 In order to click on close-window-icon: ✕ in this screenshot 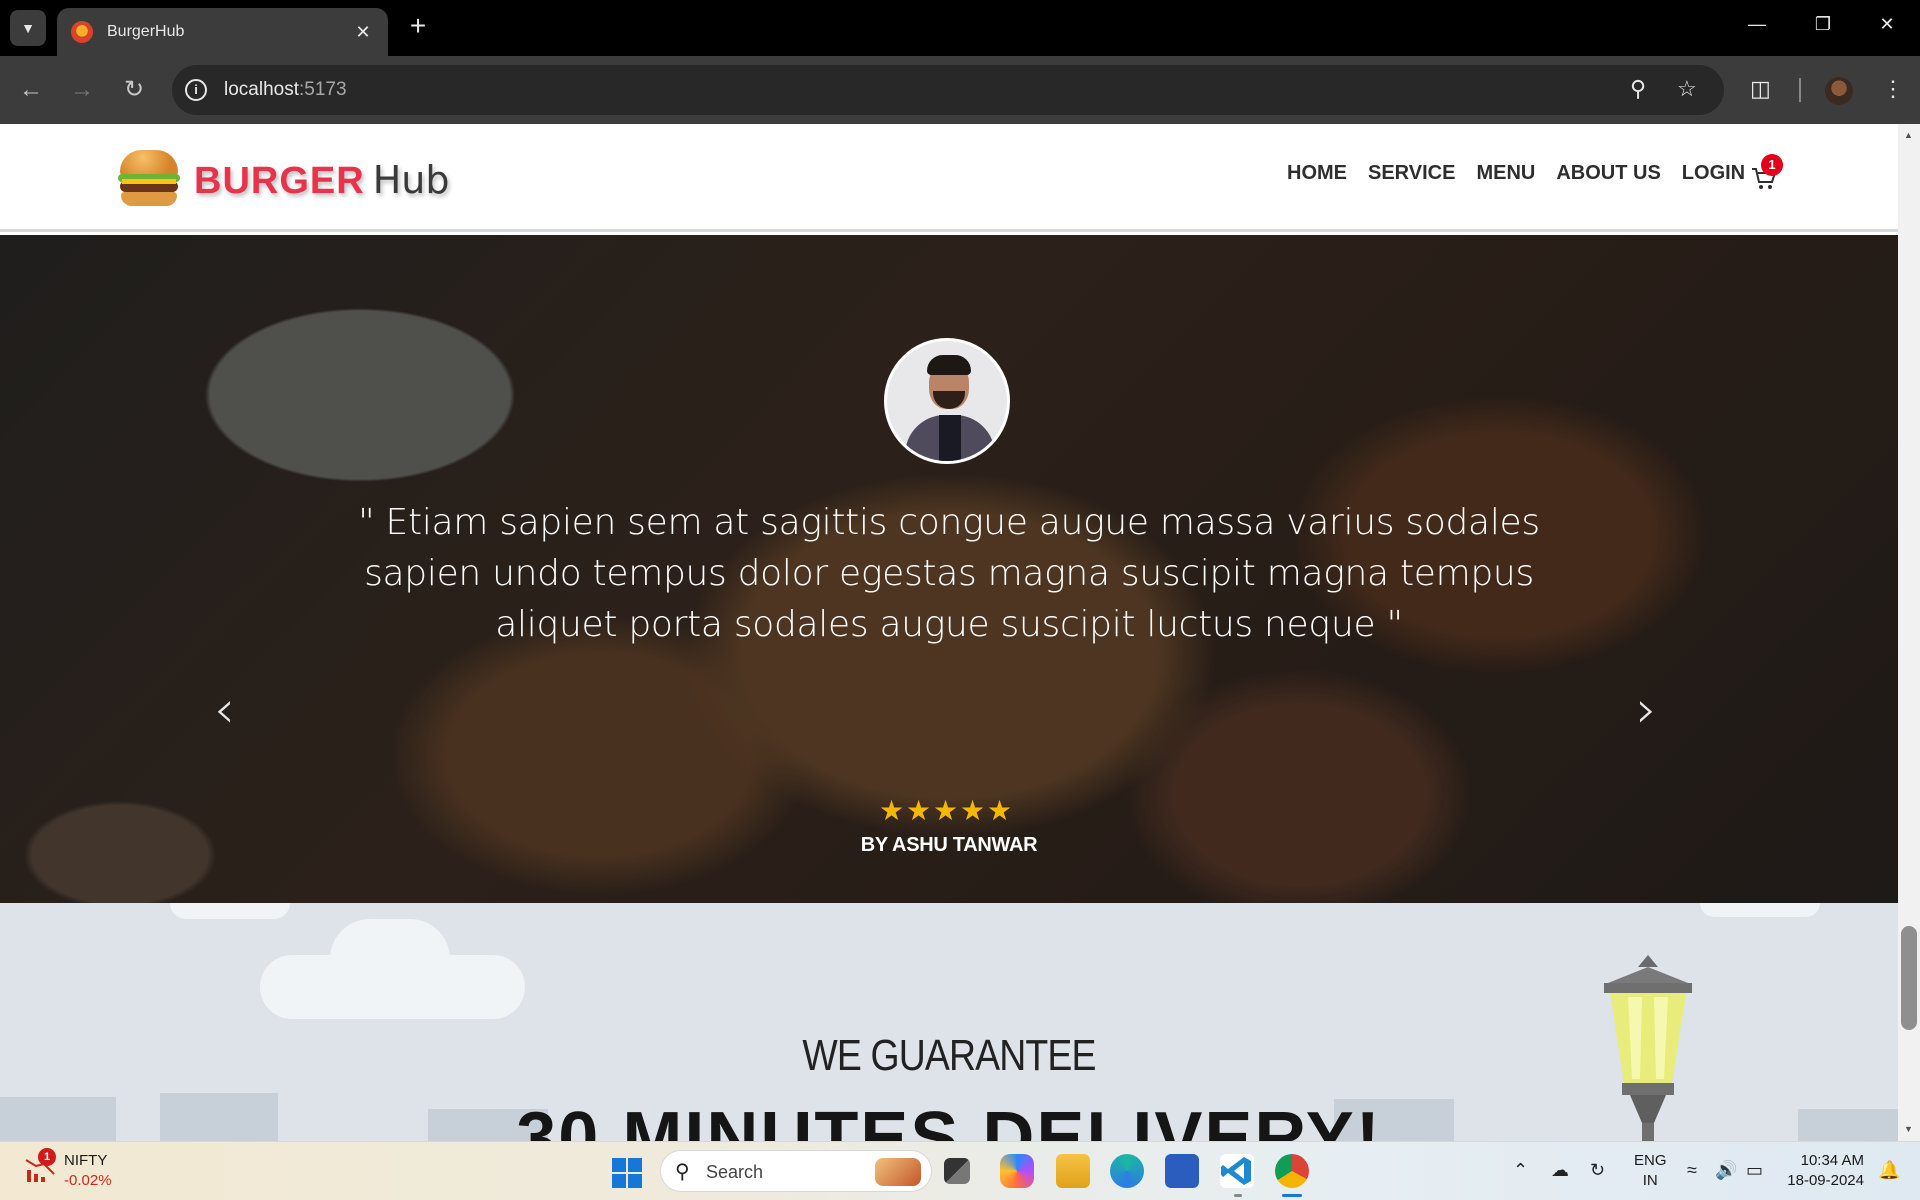, I will do `click(1887, 24)`.